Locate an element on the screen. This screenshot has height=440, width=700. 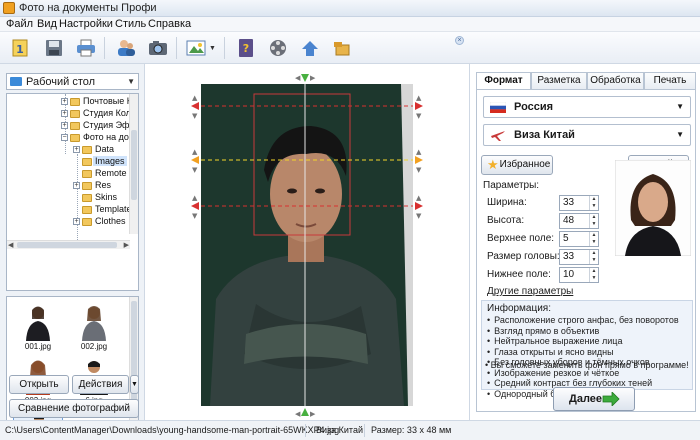
russia-flag-icon is located at coordinates (498, 107).